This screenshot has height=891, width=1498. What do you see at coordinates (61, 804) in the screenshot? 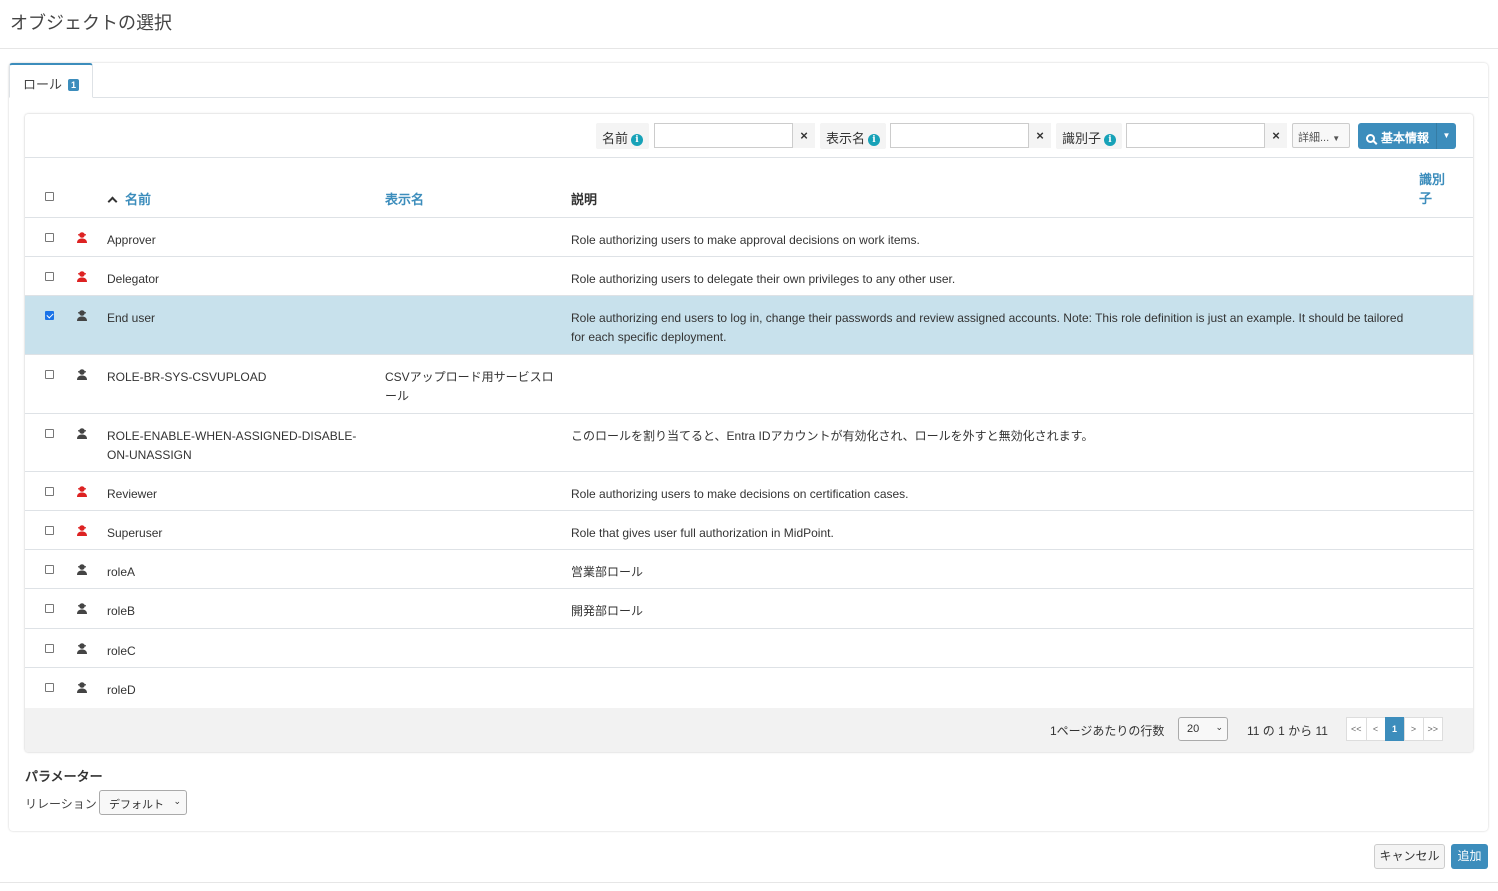
I see `relation-label: リレーション` at bounding box center [61, 804].